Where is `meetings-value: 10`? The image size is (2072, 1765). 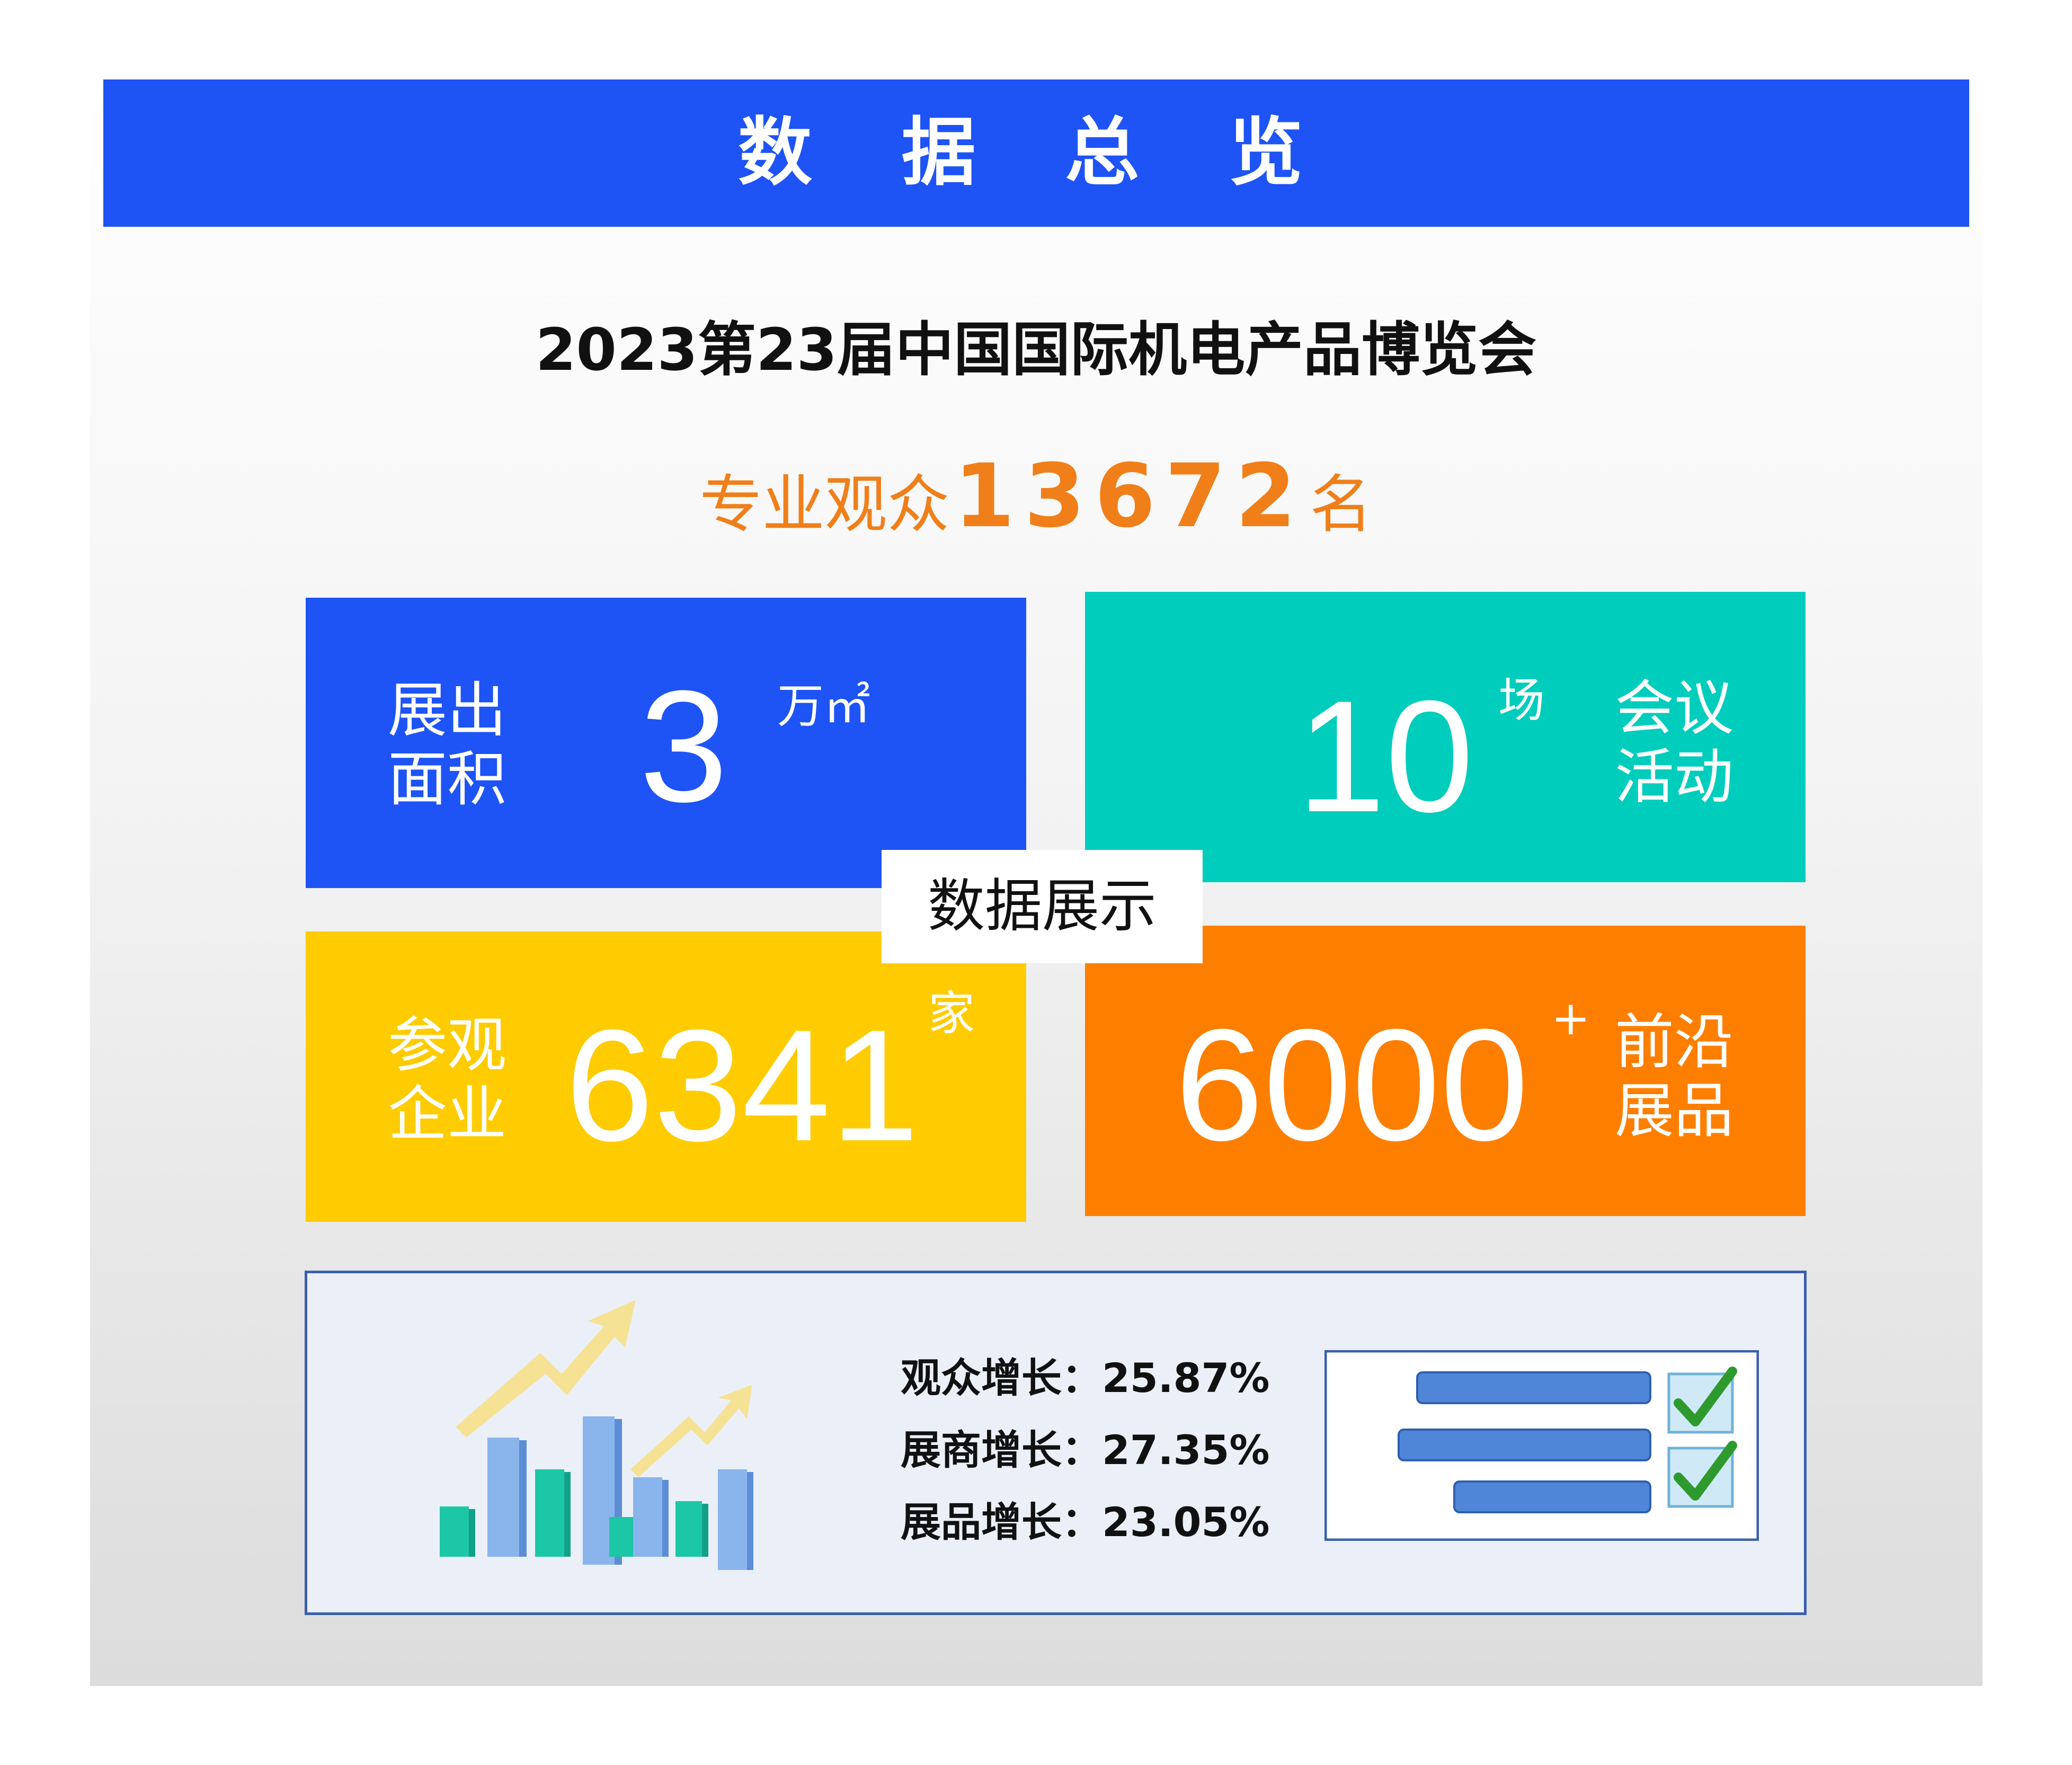
meetings-value: 10 is located at coordinates (1385, 756).